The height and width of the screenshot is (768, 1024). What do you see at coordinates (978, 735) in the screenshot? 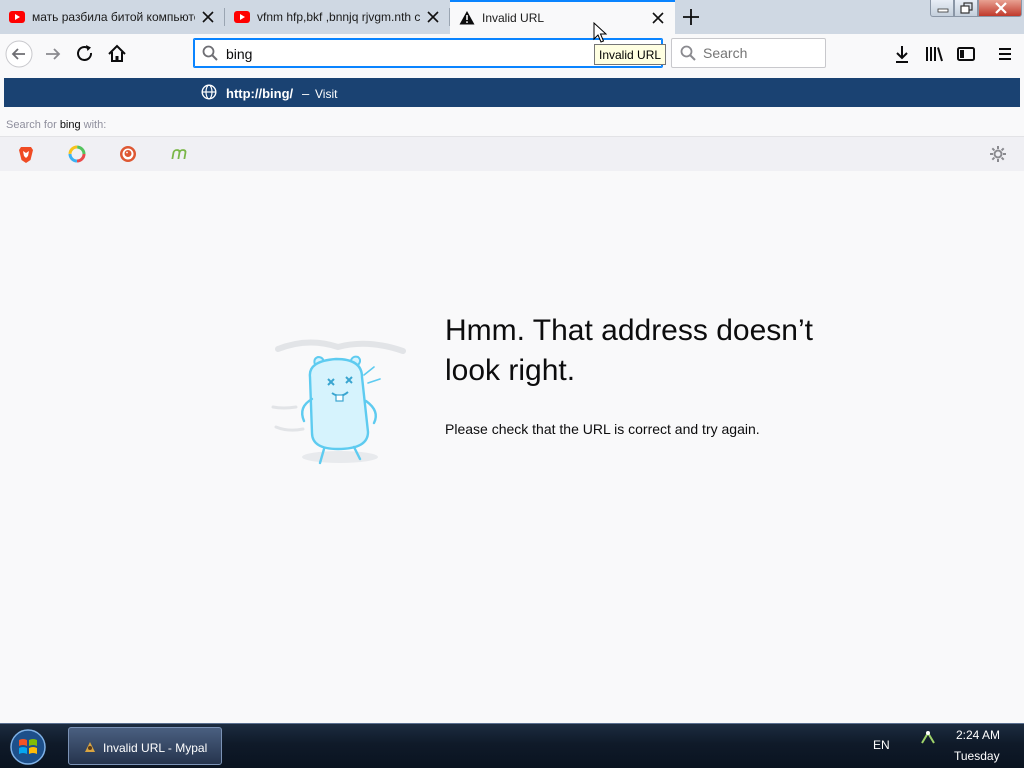
I see `clock-time: 2:24 AM` at bounding box center [978, 735].